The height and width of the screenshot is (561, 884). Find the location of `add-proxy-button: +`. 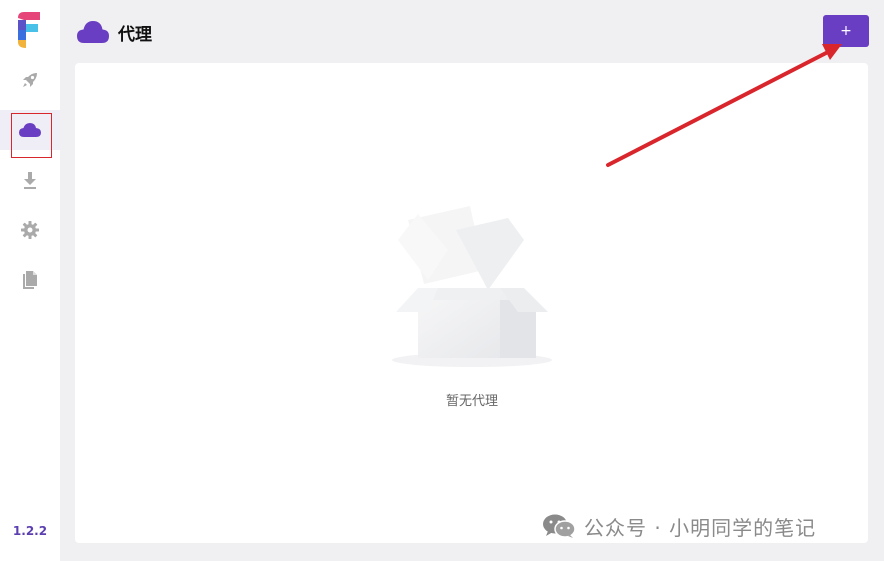

add-proxy-button: + is located at coordinates (846, 31).